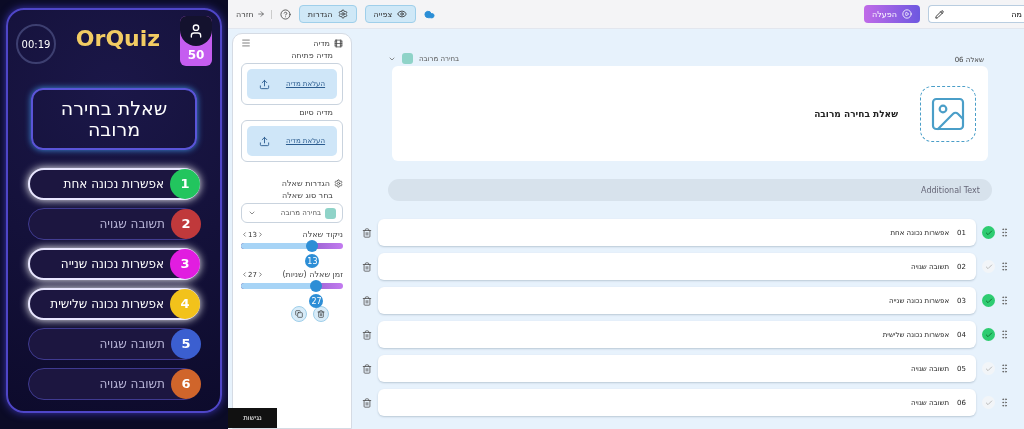 Image resolution: width=1024 pixels, height=429 pixels. What do you see at coordinates (285, 14) in the screenshot?
I see `help-icon` at bounding box center [285, 14].